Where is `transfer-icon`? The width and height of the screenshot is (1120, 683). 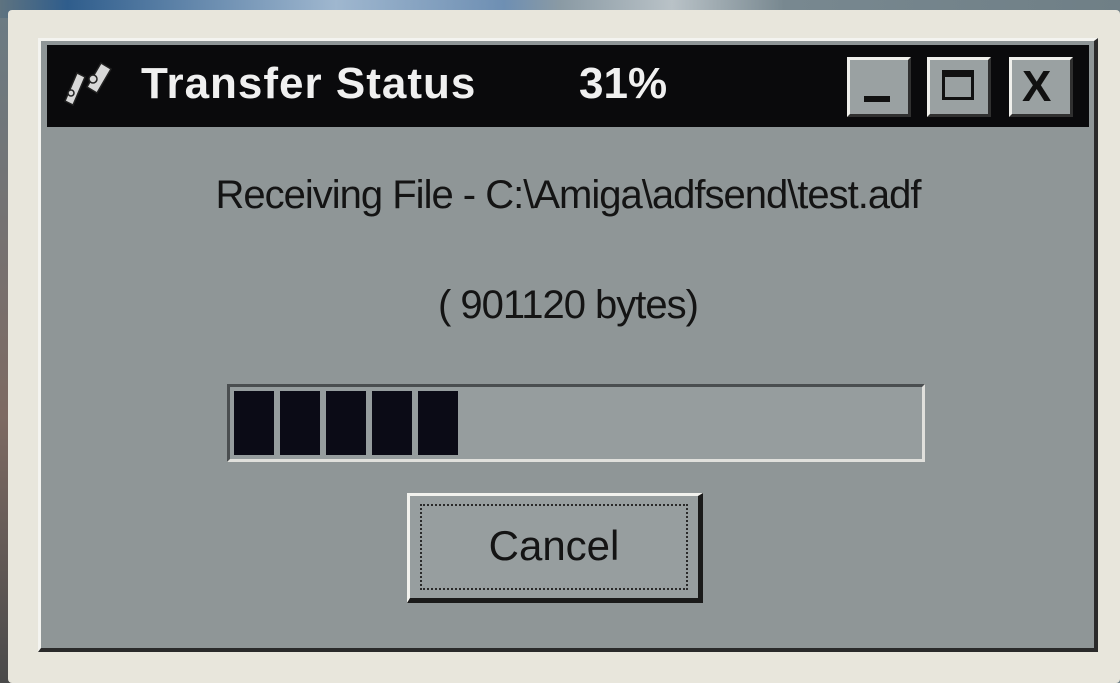
transfer-icon is located at coordinates (89, 85).